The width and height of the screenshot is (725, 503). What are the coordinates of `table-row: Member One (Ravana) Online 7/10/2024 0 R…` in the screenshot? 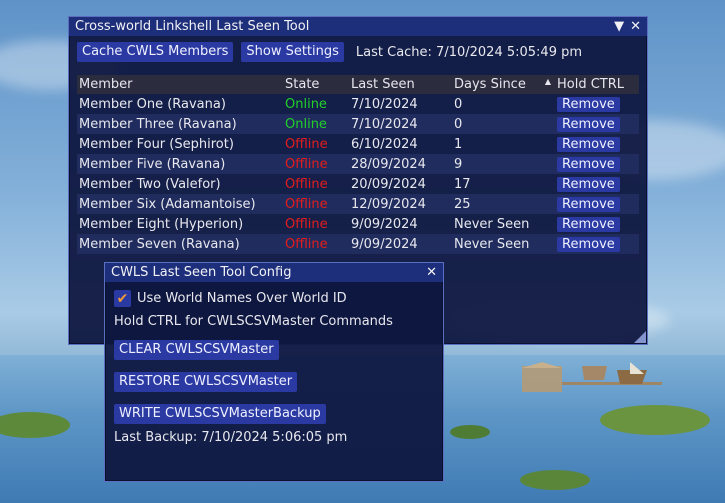 It's located at (358, 104).